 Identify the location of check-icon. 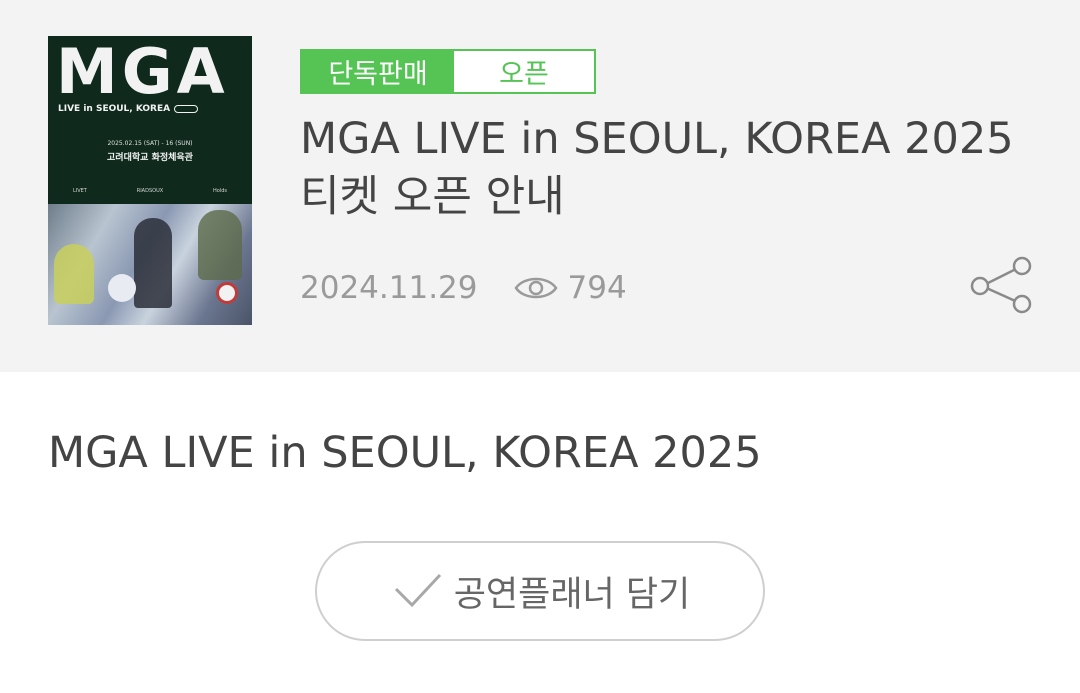
(417, 590).